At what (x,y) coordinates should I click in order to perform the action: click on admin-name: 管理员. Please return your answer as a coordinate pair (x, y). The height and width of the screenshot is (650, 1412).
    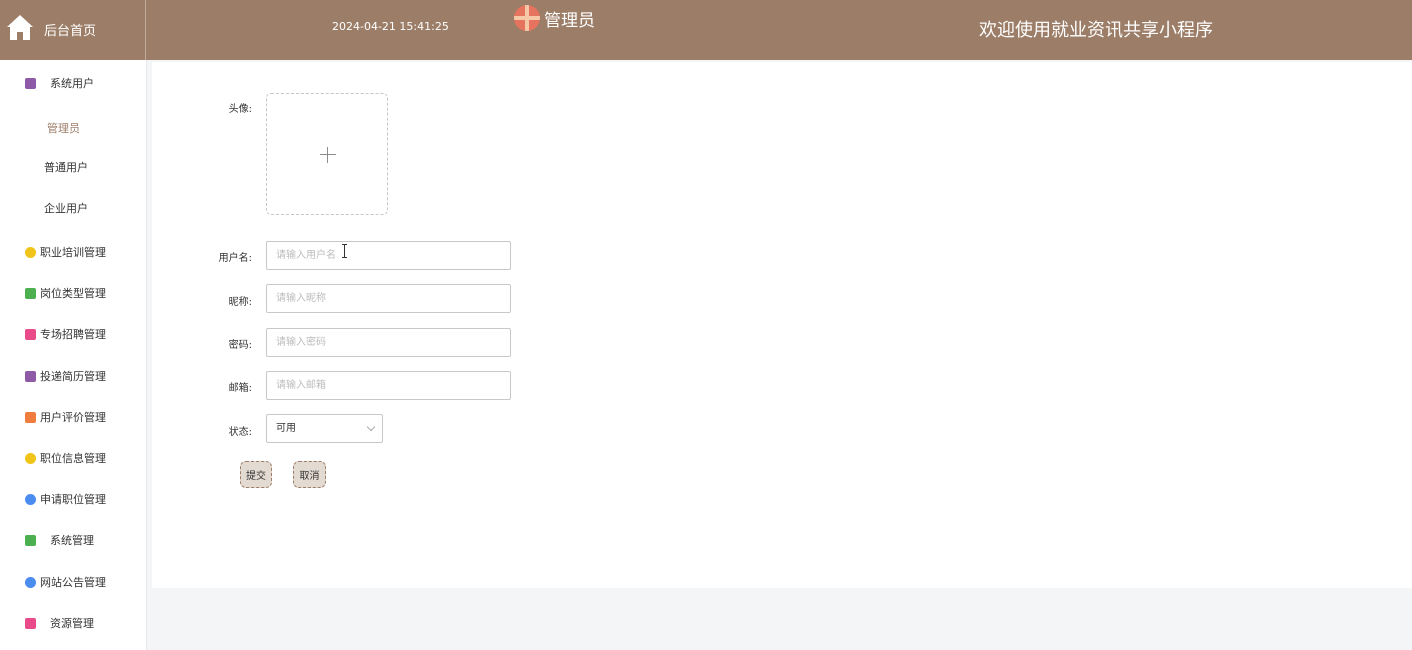
    Looking at the image, I should click on (569, 20).